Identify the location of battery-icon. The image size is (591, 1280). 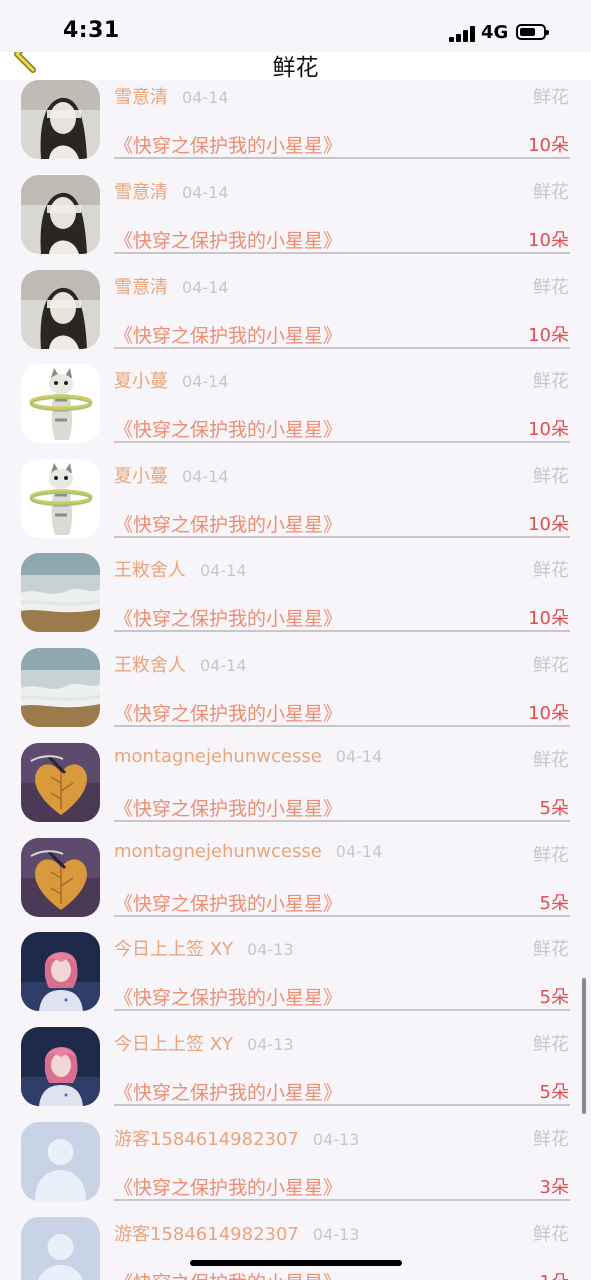
(532, 32).